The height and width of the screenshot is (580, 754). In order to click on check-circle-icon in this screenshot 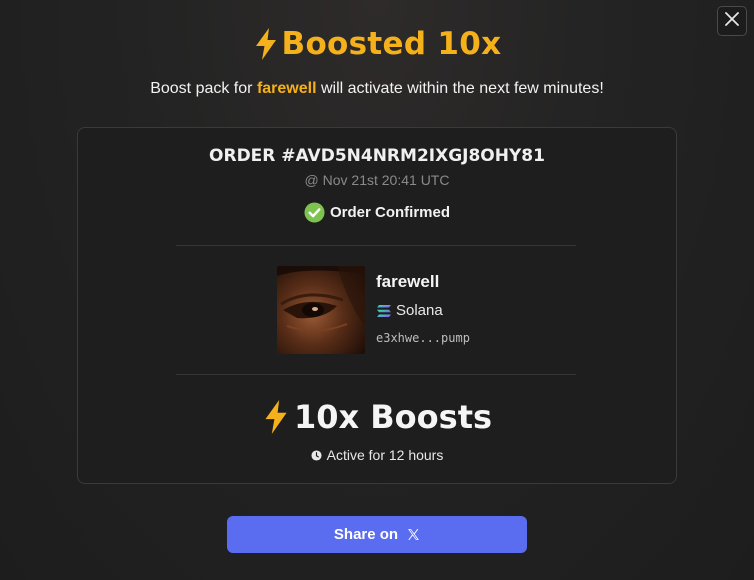, I will do `click(314, 212)`.